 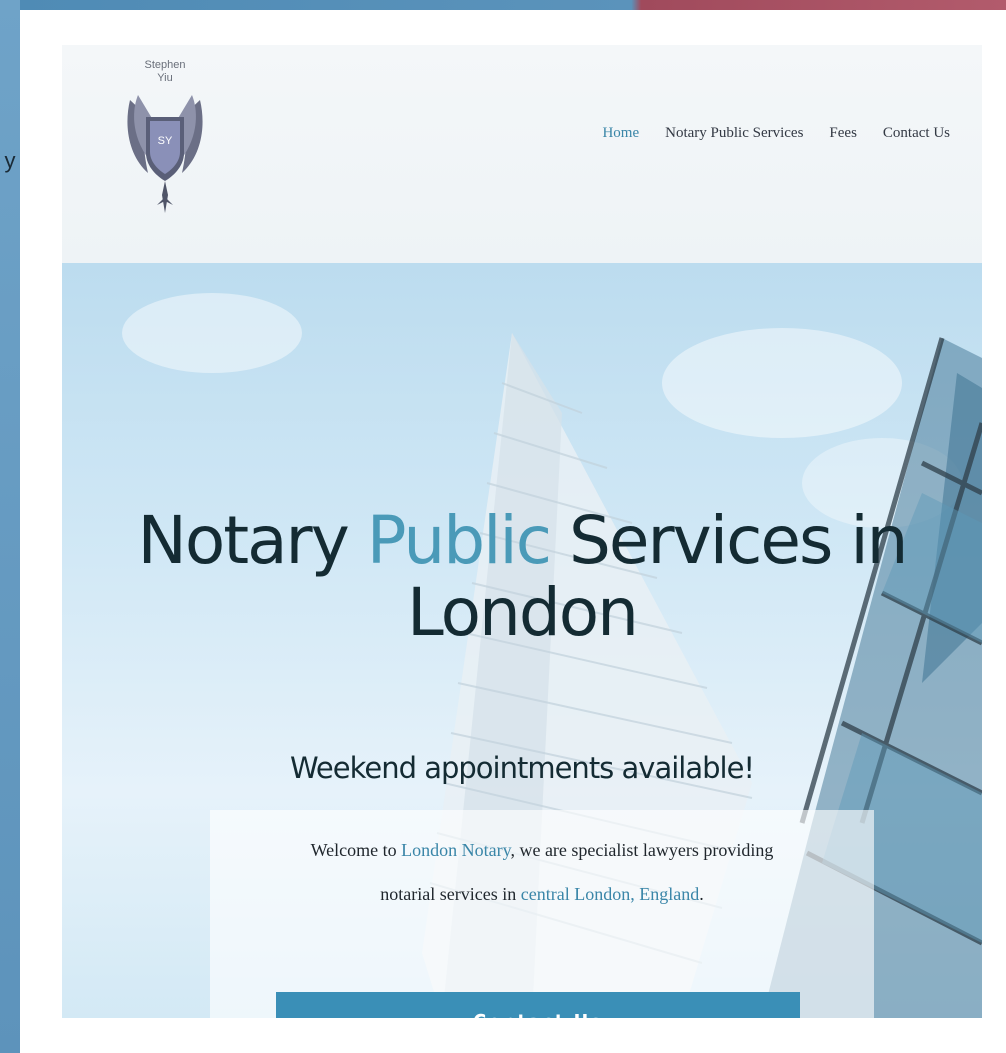 I want to click on logo-monogram: SY, so click(x=165, y=141).